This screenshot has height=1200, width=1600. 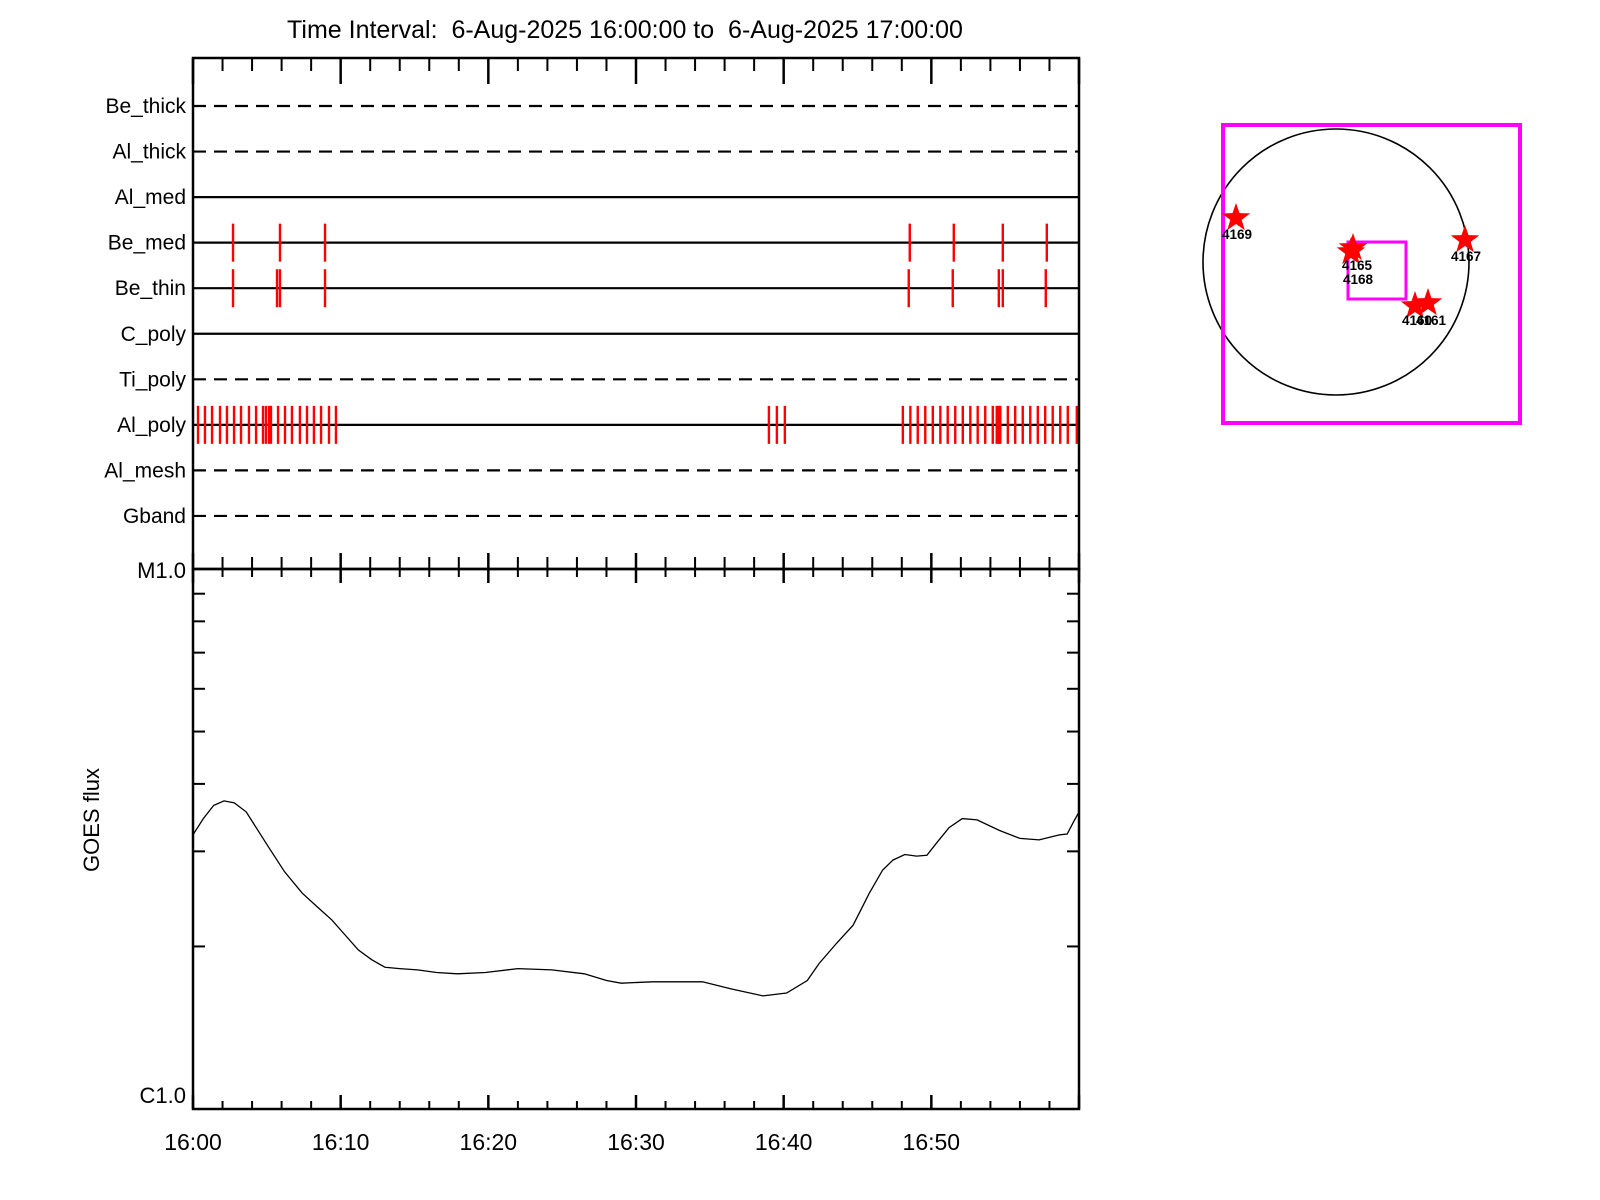 What do you see at coordinates (154, 334) in the screenshot?
I see `filter-row-label: C_poly` at bounding box center [154, 334].